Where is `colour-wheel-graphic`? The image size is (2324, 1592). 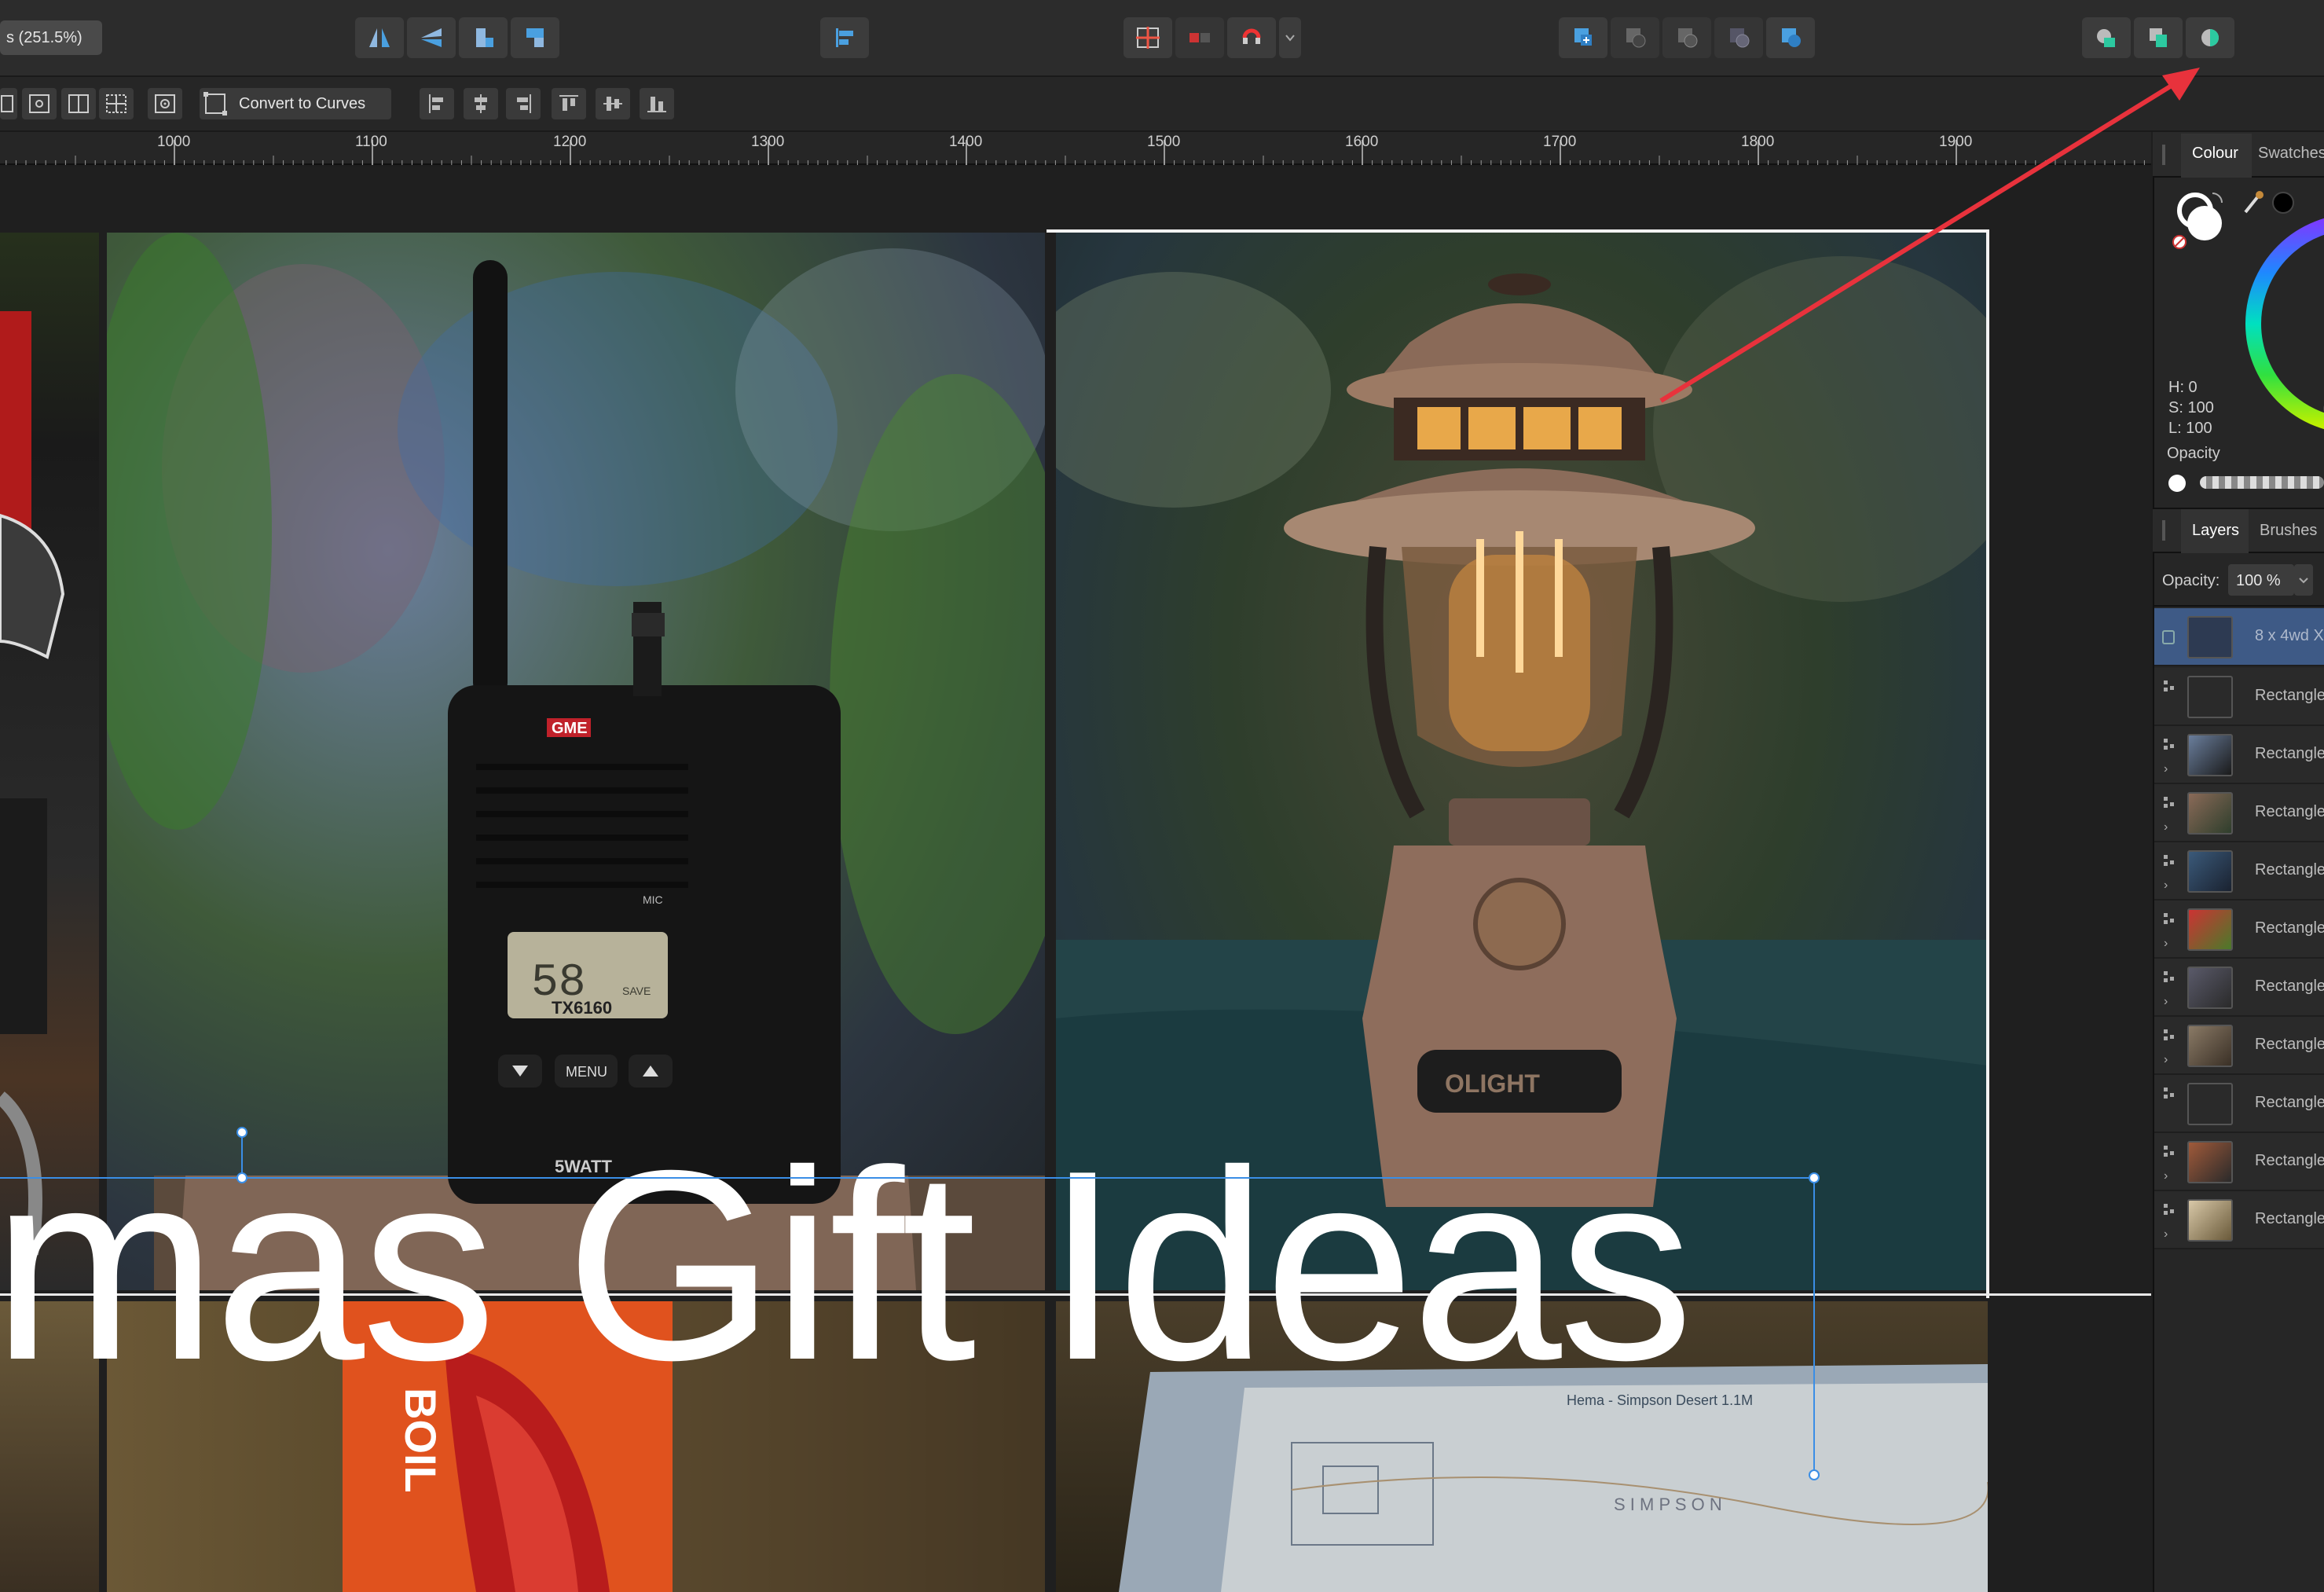 colour-wheel-graphic is located at coordinates (2284, 323).